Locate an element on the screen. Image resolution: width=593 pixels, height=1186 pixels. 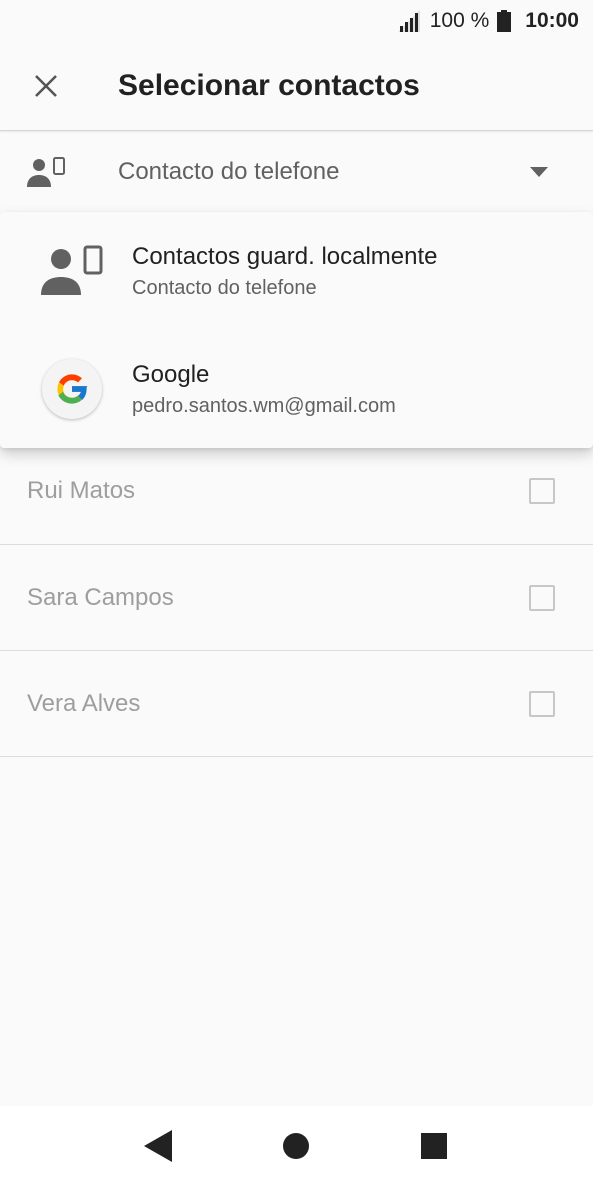
back-button is located at coordinates (159, 1146).